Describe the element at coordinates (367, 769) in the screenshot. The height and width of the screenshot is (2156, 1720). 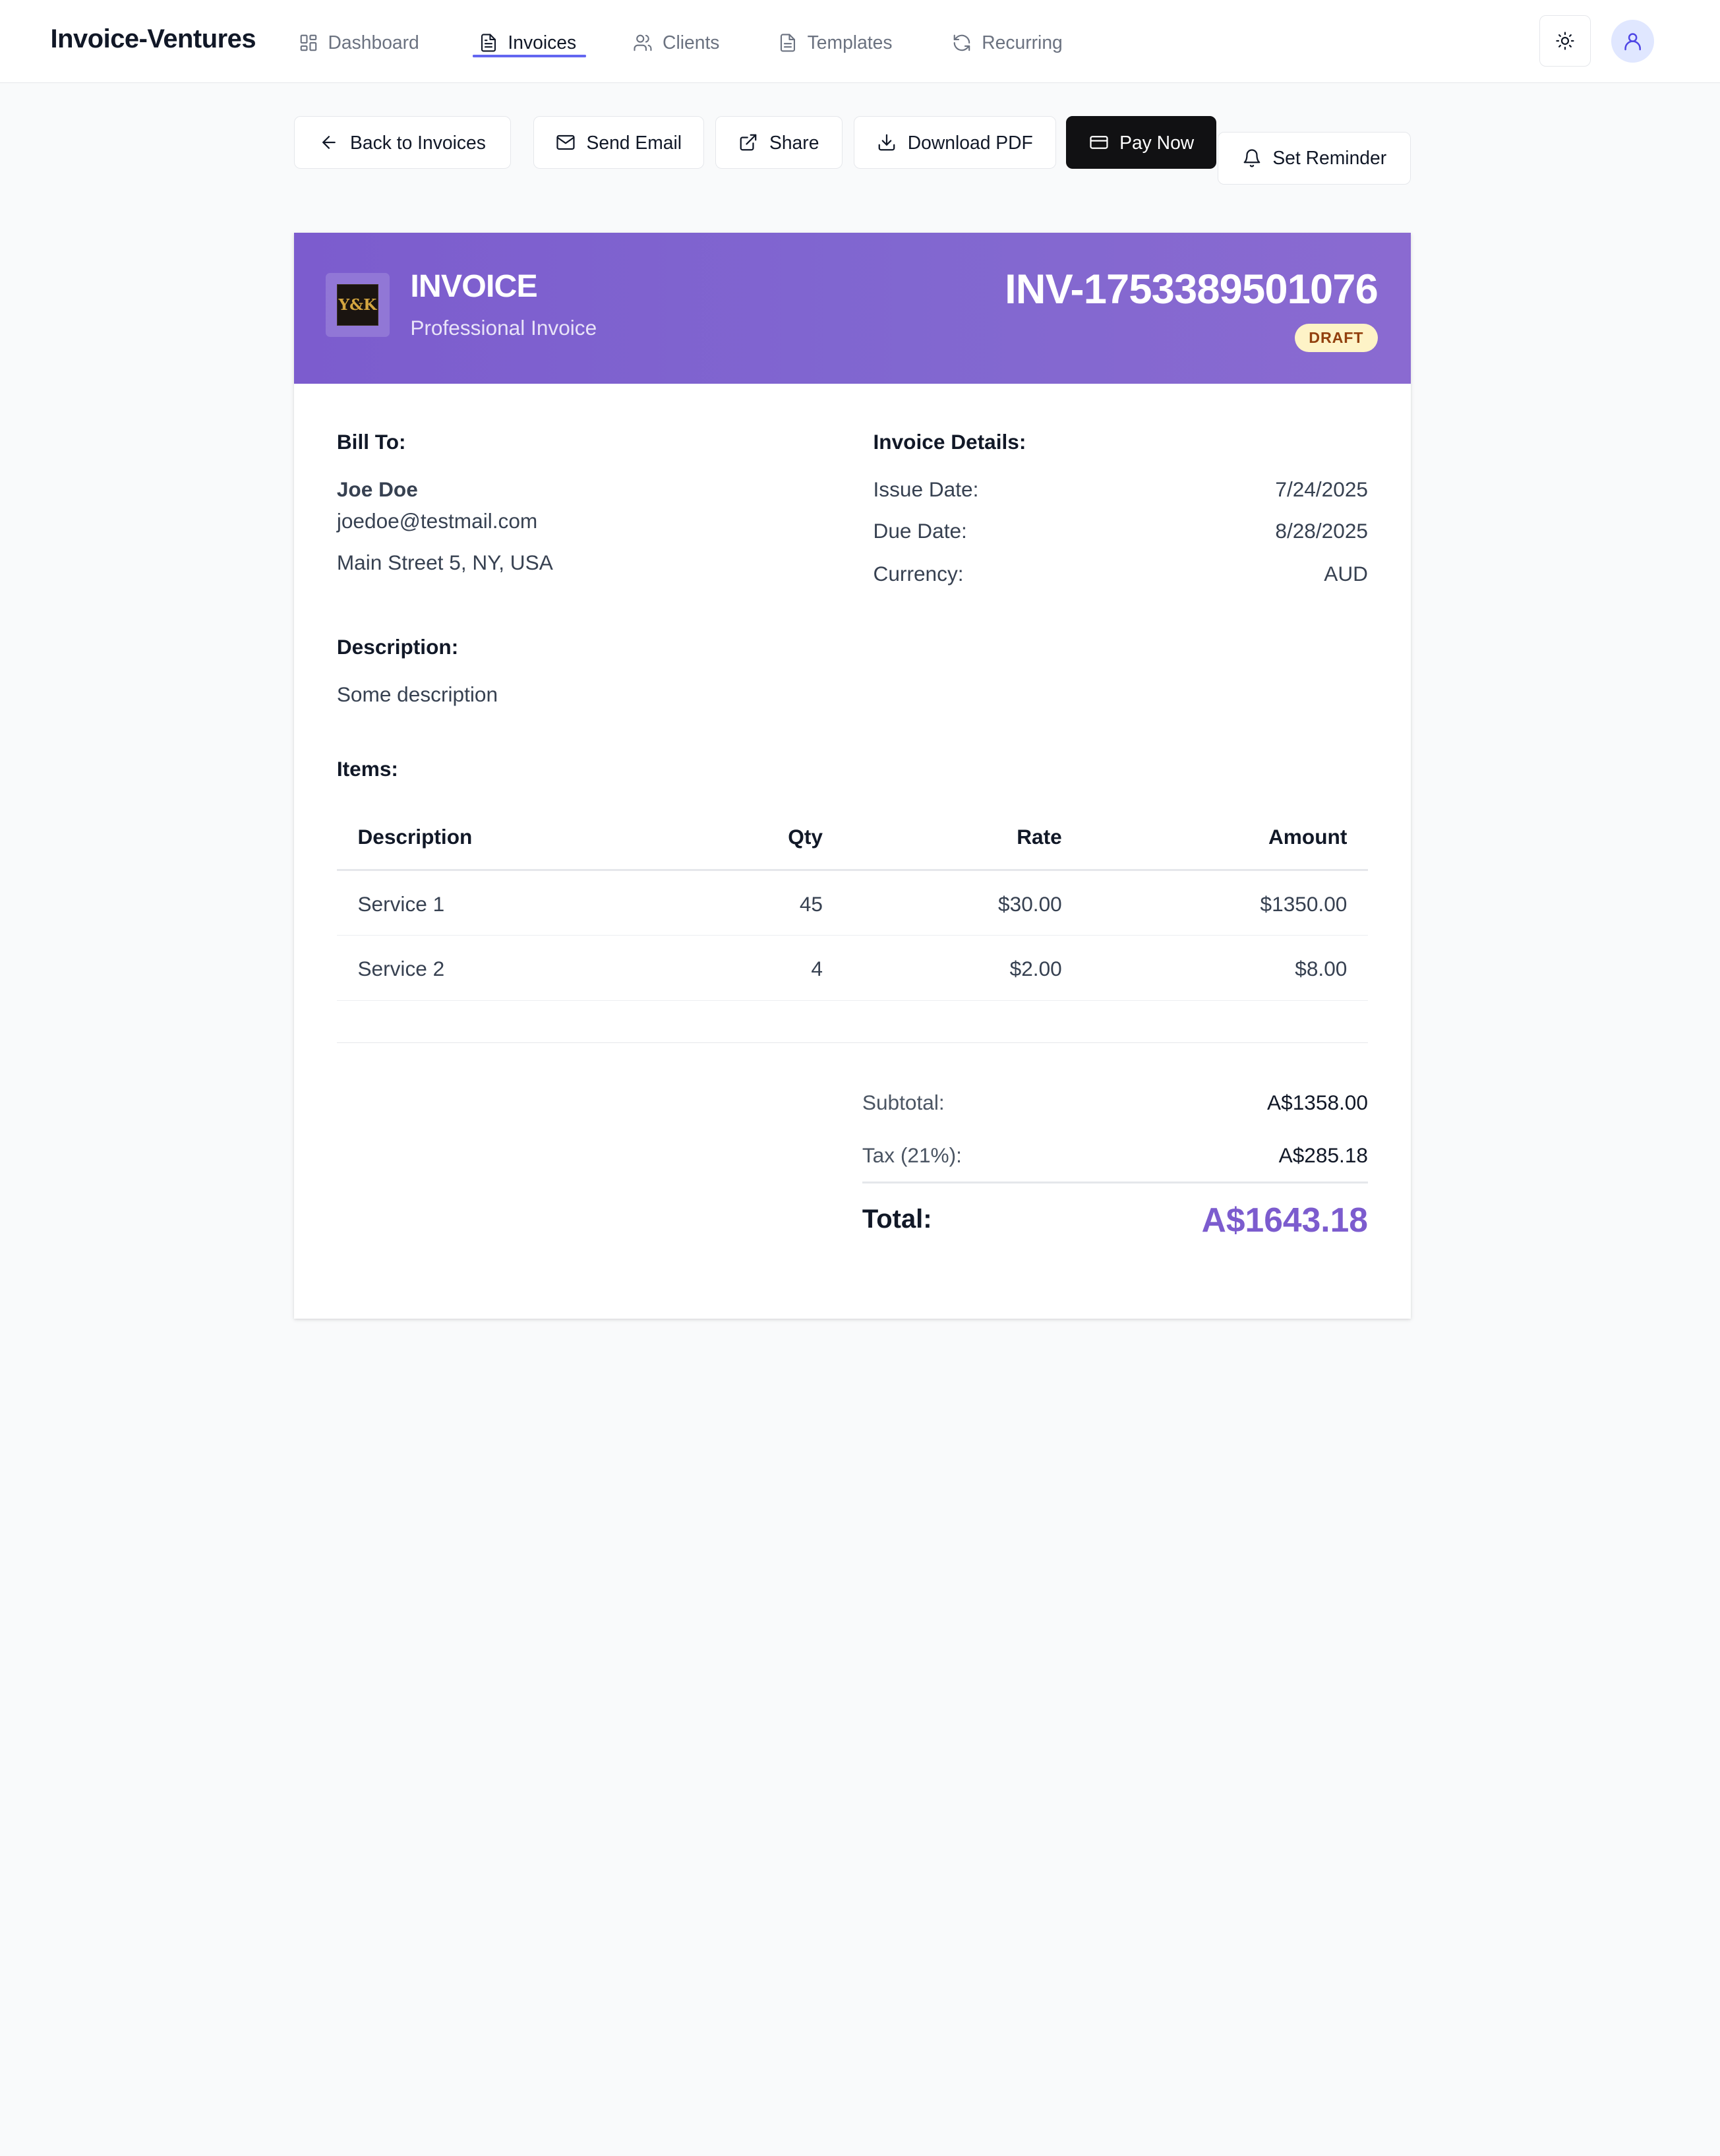
I see `items-heading: Items:` at that location.